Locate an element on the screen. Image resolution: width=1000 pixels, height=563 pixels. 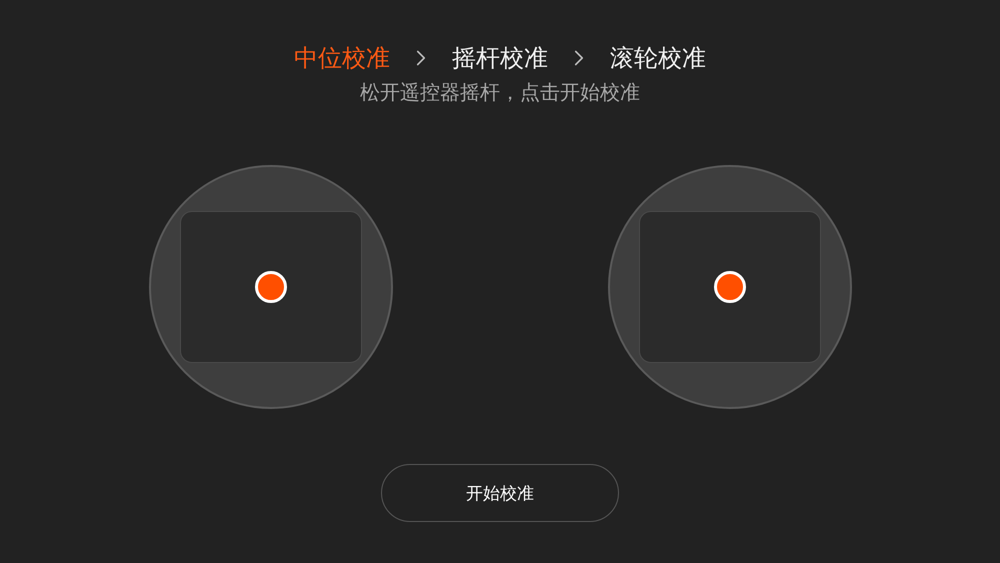
step-label: 摇杆校准 is located at coordinates (500, 58).